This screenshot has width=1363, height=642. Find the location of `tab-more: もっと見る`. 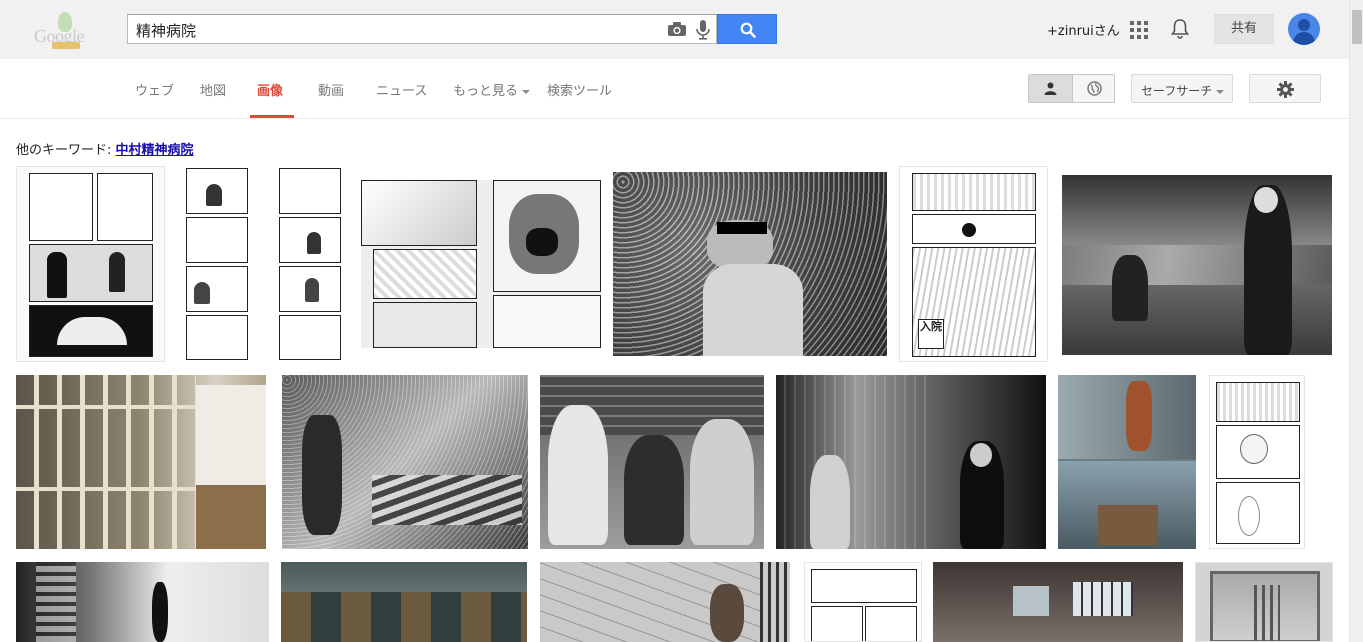

tab-more: もっと見る is located at coordinates (492, 89).